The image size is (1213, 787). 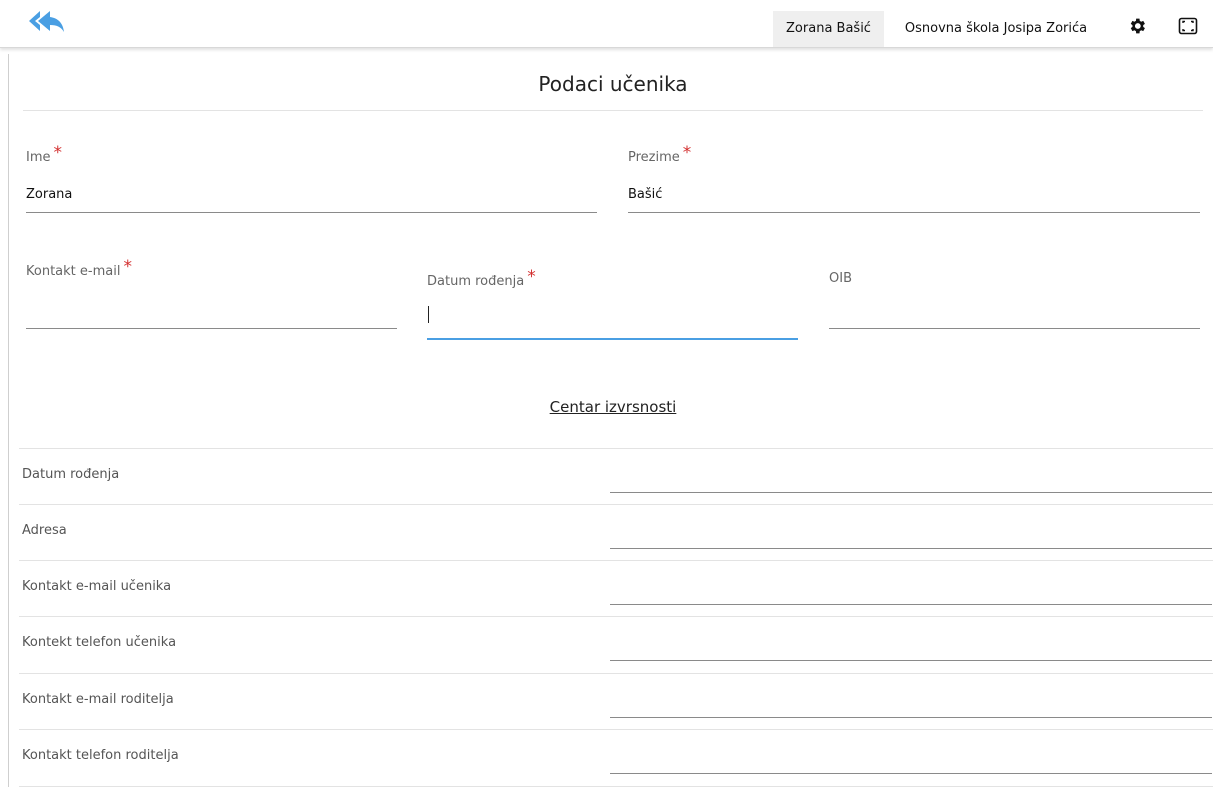 What do you see at coordinates (612, 303) in the screenshot?
I see `birthdate-field: Datum rođenja *` at bounding box center [612, 303].